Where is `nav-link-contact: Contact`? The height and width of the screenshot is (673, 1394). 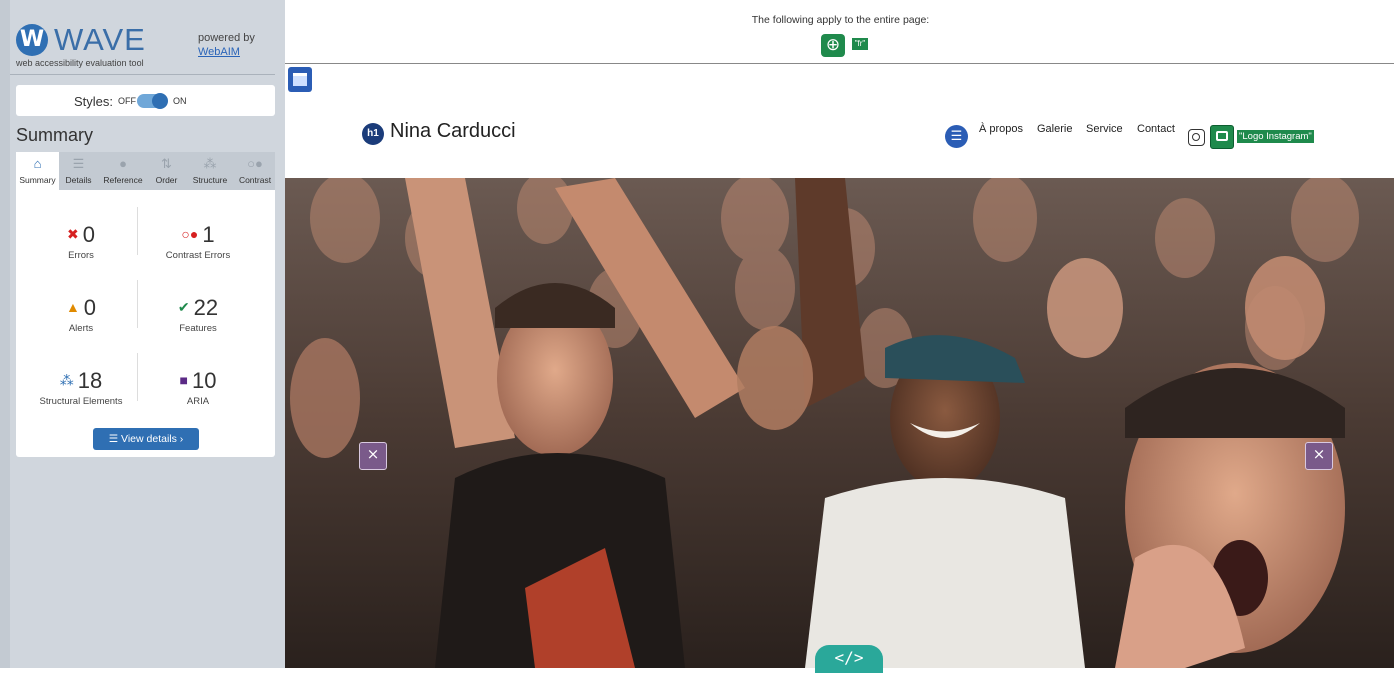
nav-link-contact: Contact is located at coordinates (1156, 129).